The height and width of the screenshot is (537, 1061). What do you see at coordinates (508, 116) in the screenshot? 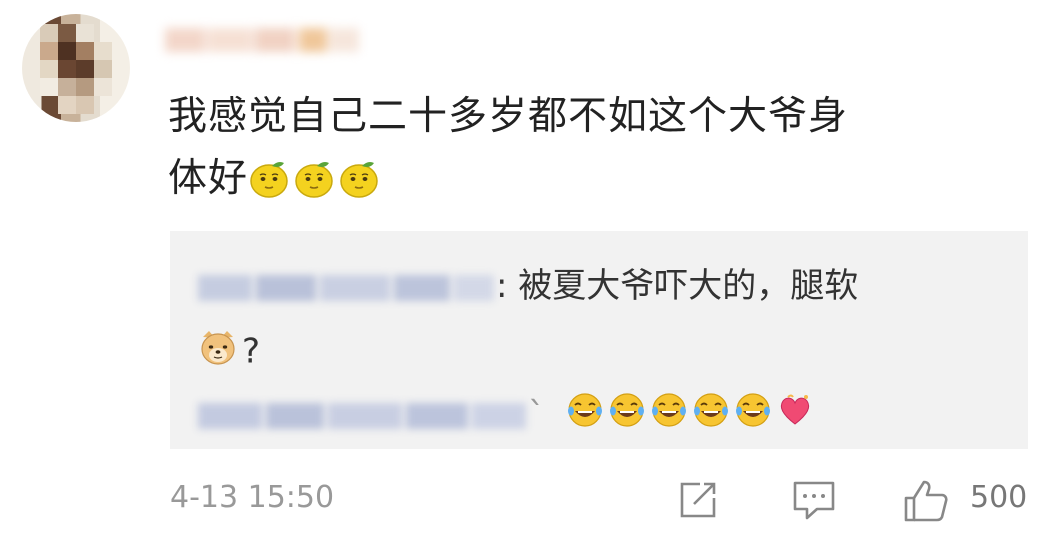
I see `comment-line-1: 我感觉自己二十多岁都不如这个大爷身` at bounding box center [508, 116].